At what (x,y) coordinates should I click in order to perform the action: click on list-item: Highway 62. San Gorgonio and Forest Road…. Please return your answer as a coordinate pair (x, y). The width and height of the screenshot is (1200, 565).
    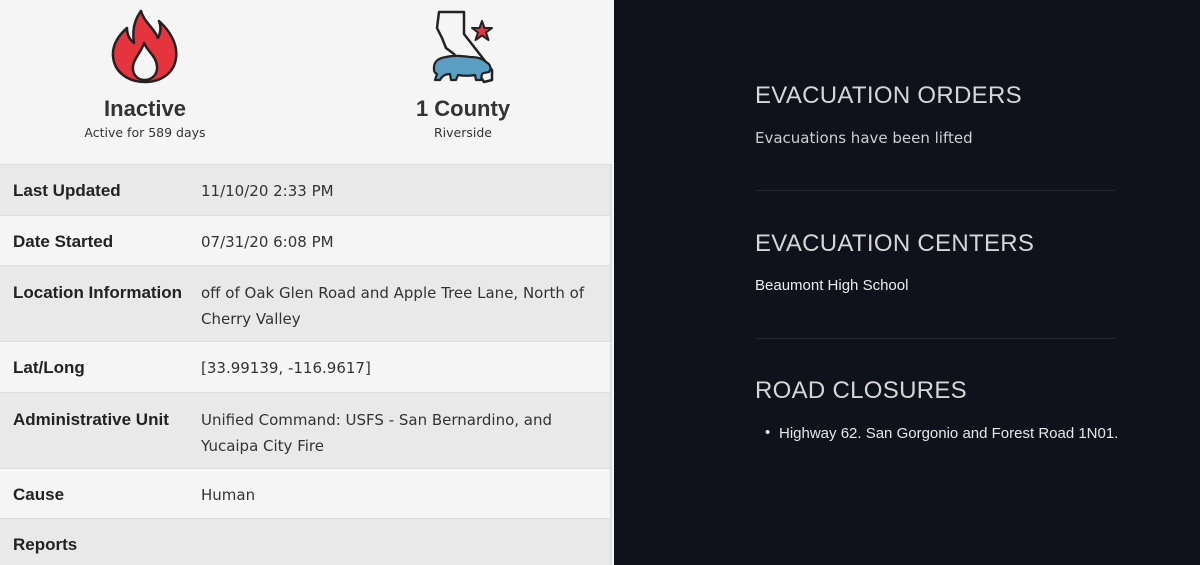
    Looking at the image, I should click on (980, 433).